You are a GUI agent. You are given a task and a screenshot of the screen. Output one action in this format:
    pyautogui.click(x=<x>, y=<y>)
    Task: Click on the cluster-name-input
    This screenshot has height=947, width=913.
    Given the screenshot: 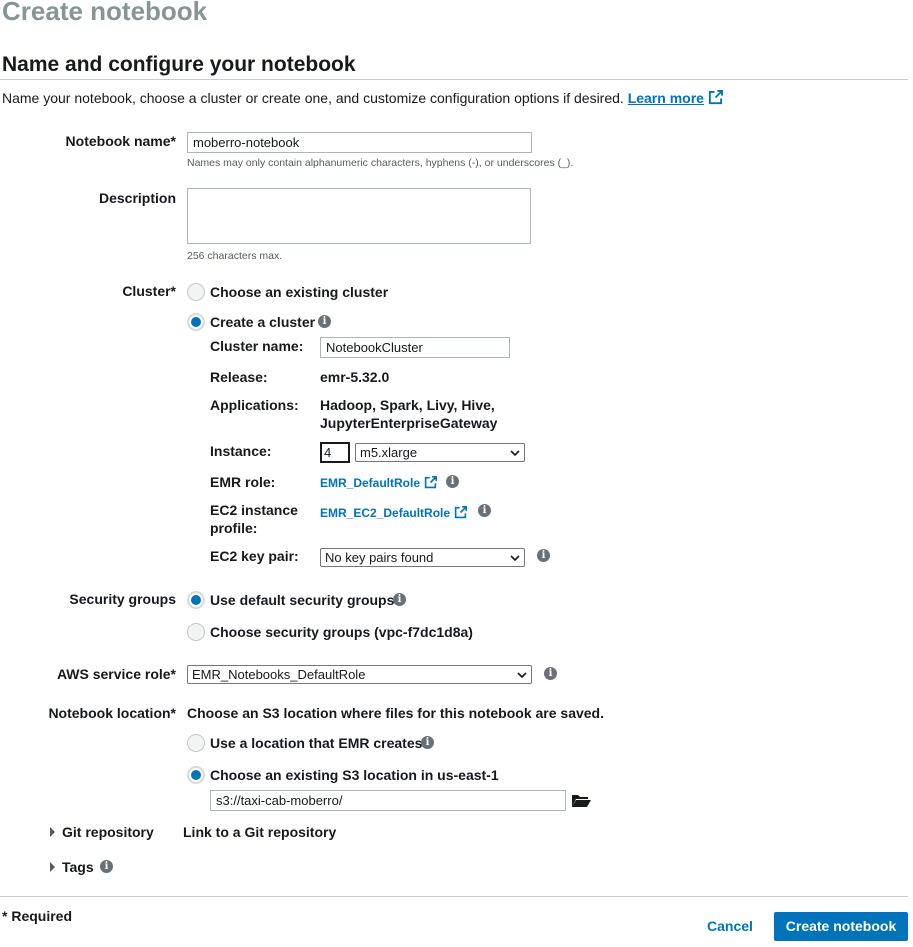 What is the action you would take?
    pyautogui.click(x=415, y=347)
    